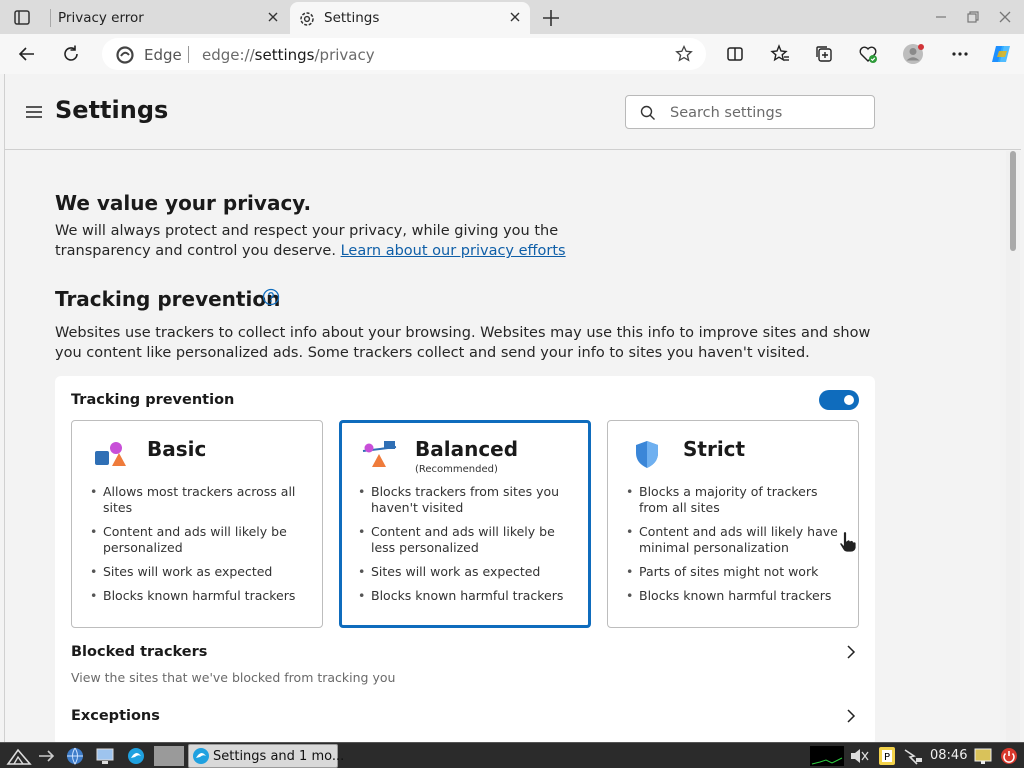 The image size is (1024, 768). I want to click on privacy-learn-link: Learn about our privacy efforts, so click(453, 251).